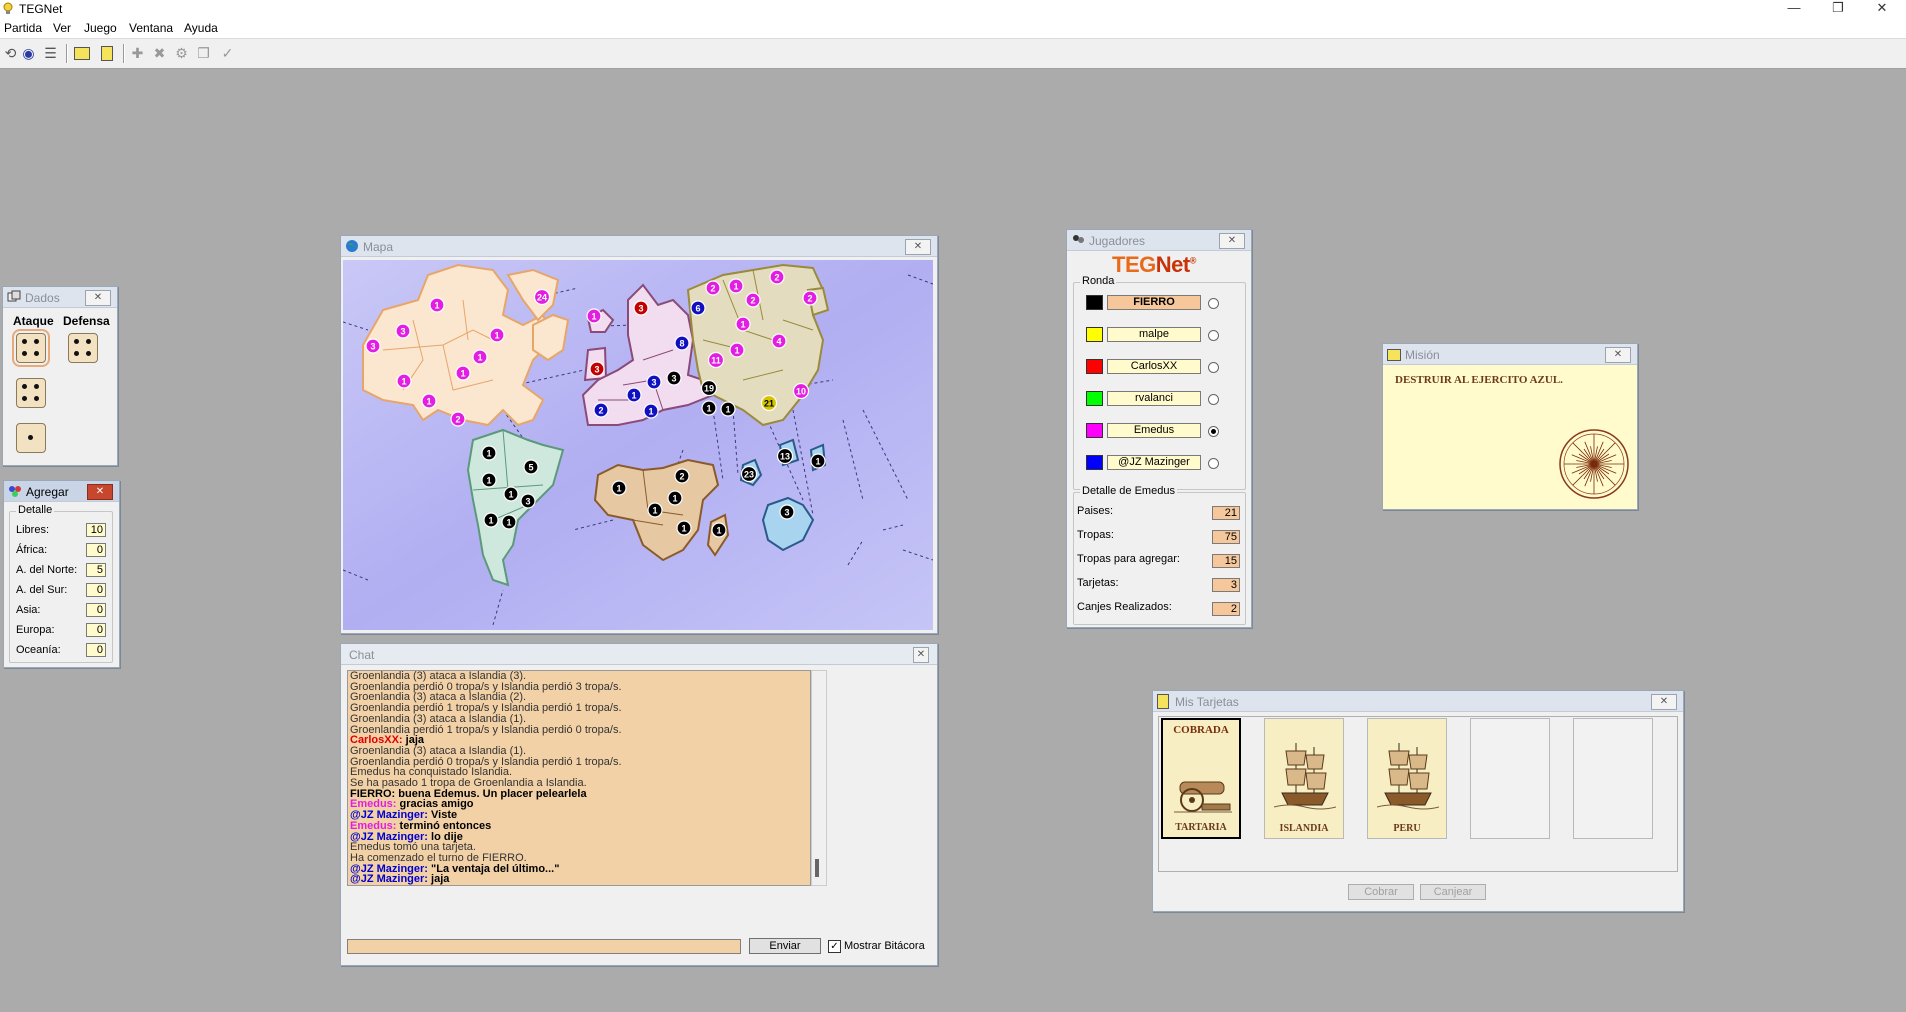 The image size is (1906, 1012). Describe the element at coordinates (1838, 9) in the screenshot. I see `restore-button: ❐` at that location.